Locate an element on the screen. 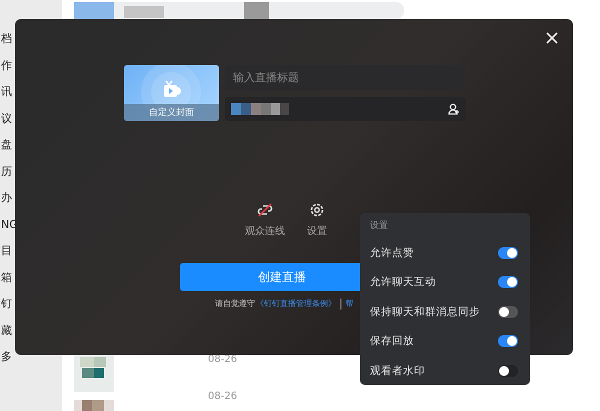  close-icon is located at coordinates (552, 38).